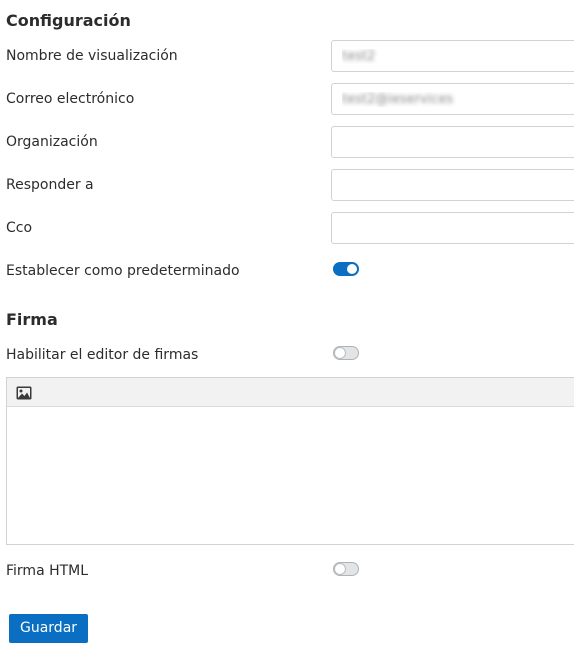 Image resolution: width=574 pixels, height=666 pixels. Describe the element at coordinates (290, 392) in the screenshot. I see `editor-toolbar` at that location.